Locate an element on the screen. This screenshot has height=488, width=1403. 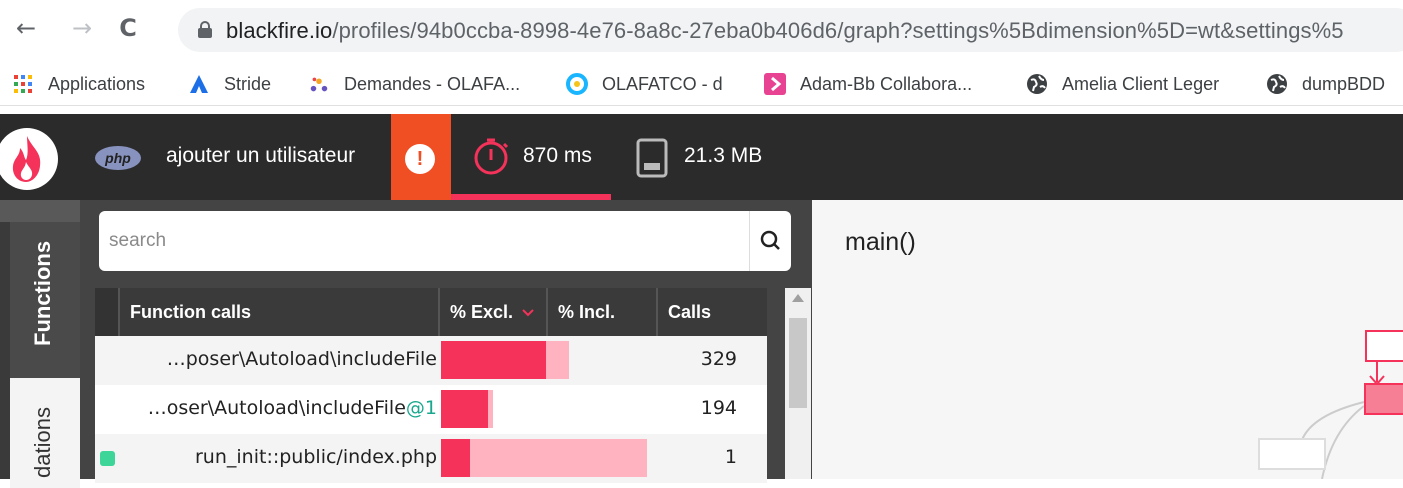
calls-count: 329 is located at coordinates (718, 359).